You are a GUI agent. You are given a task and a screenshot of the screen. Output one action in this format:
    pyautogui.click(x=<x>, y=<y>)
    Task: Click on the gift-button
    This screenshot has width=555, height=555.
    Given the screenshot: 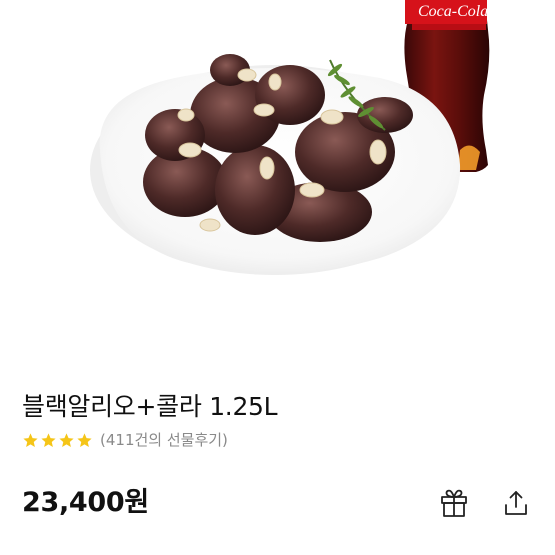 What is the action you would take?
    pyautogui.click(x=454, y=503)
    